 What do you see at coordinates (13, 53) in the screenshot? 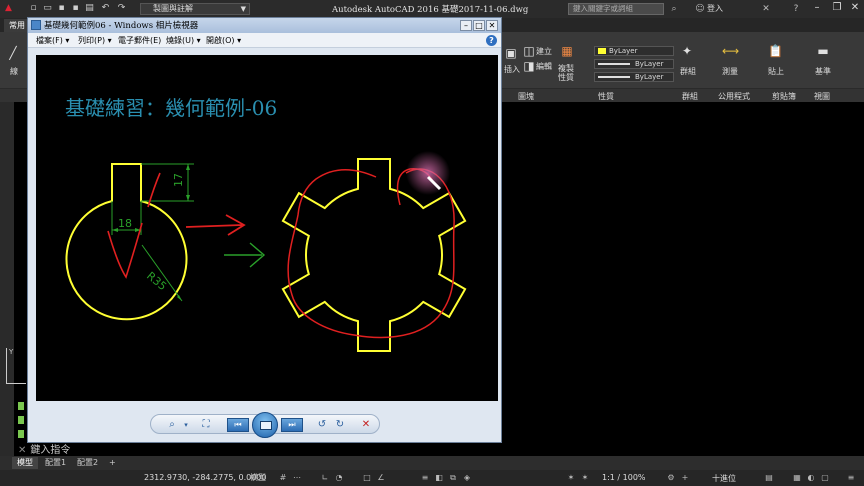
I see `line-icon: ╱` at bounding box center [13, 53].